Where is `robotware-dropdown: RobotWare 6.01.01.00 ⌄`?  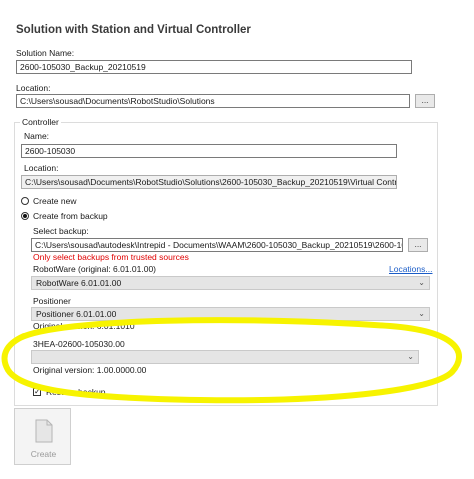 robotware-dropdown: RobotWare 6.01.01.00 ⌄ is located at coordinates (230, 283).